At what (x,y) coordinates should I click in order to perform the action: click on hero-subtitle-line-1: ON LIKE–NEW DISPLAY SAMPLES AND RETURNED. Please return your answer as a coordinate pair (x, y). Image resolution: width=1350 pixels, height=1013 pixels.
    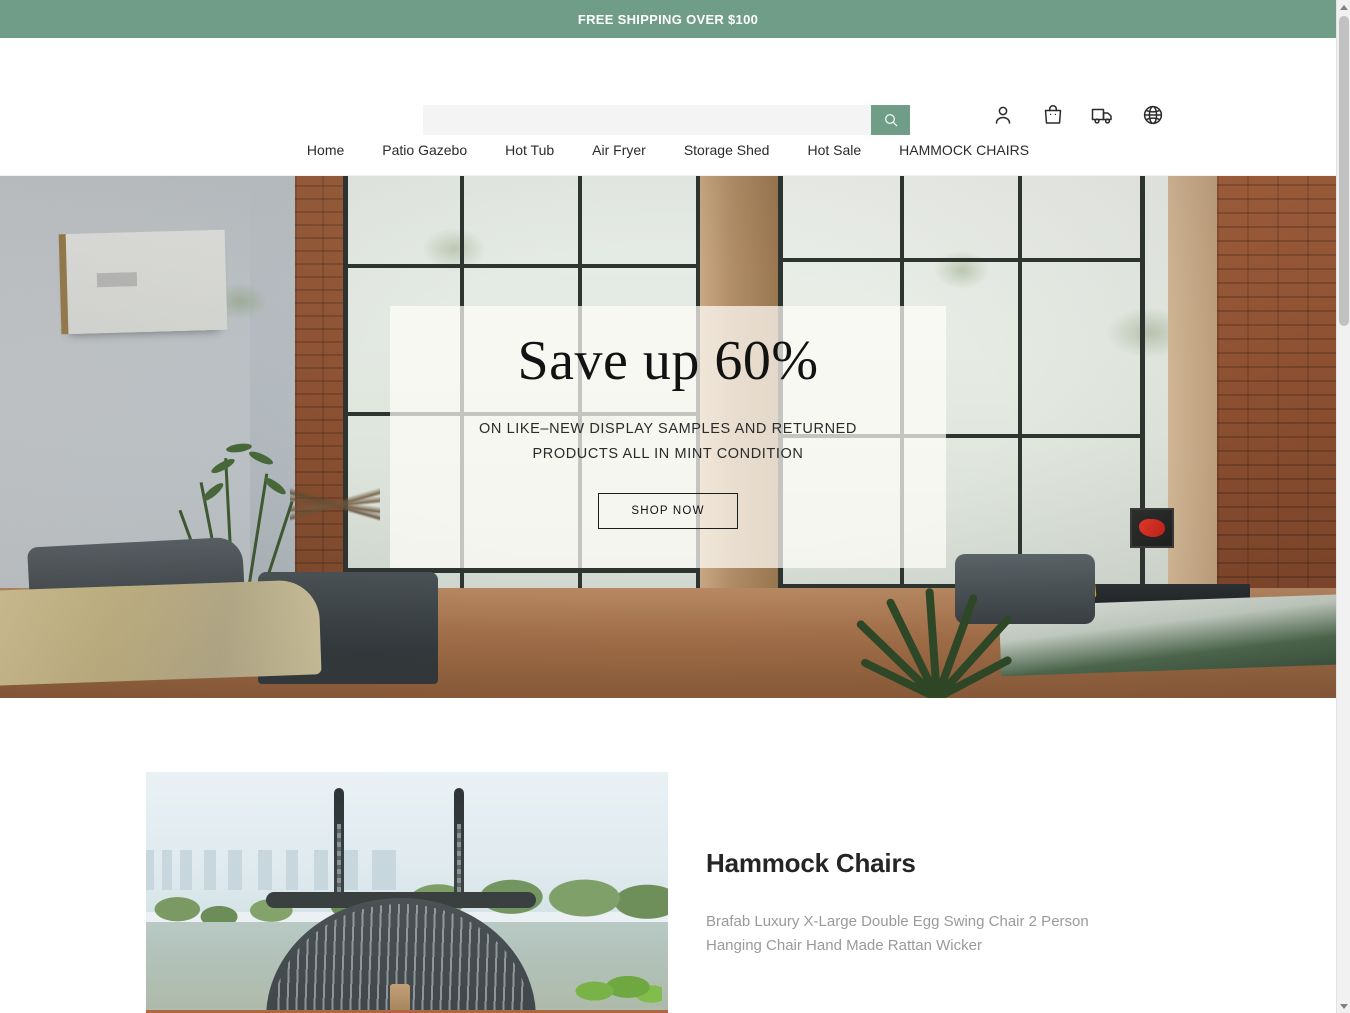
    Looking at the image, I should click on (667, 428).